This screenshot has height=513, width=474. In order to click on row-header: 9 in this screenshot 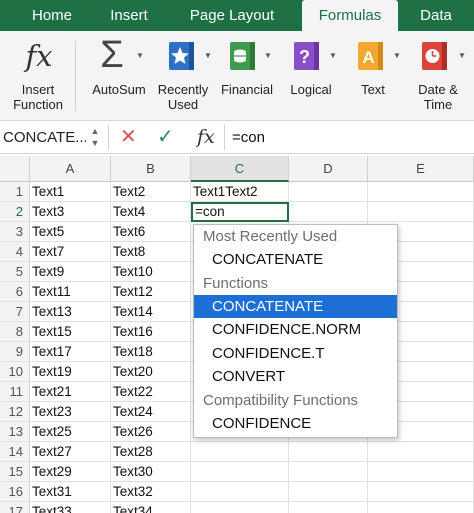, I will do `click(15, 352)`.